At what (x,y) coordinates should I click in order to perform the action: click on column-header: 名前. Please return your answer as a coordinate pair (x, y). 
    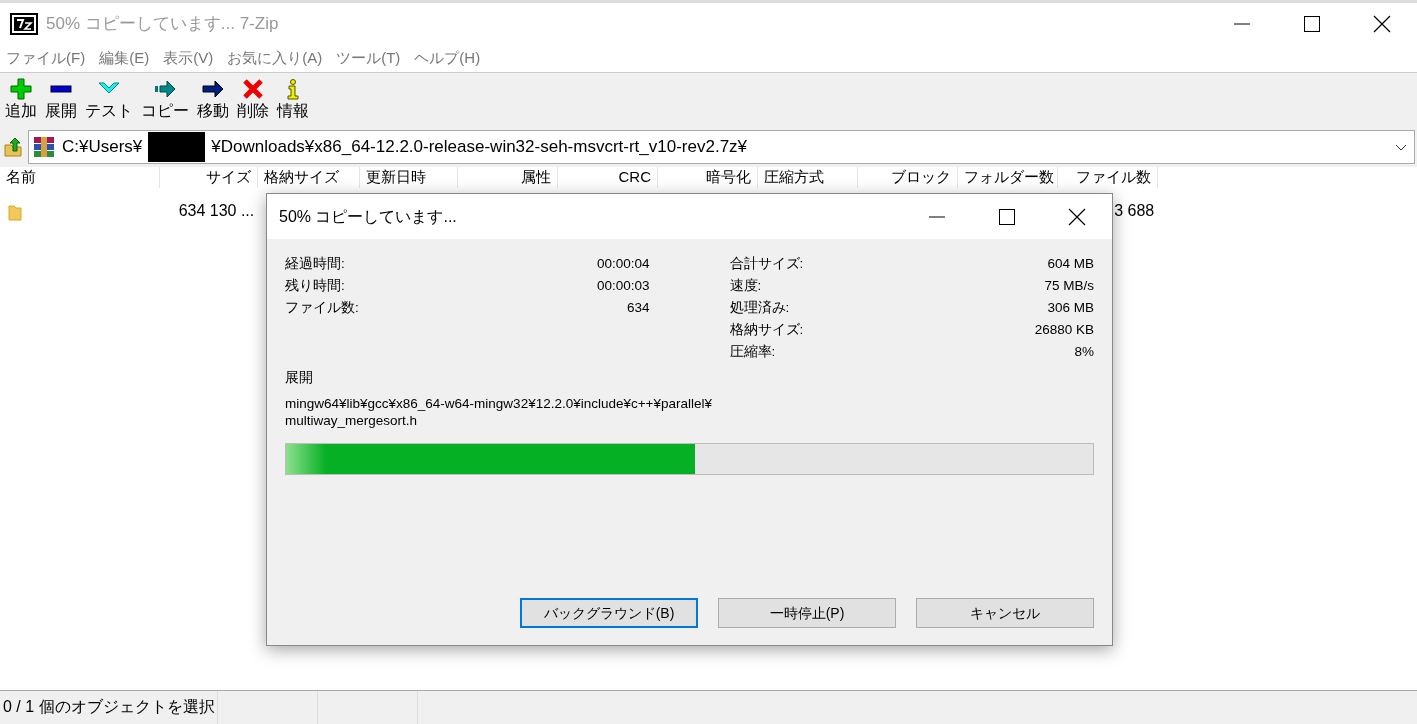
    Looking at the image, I should click on (80, 177).